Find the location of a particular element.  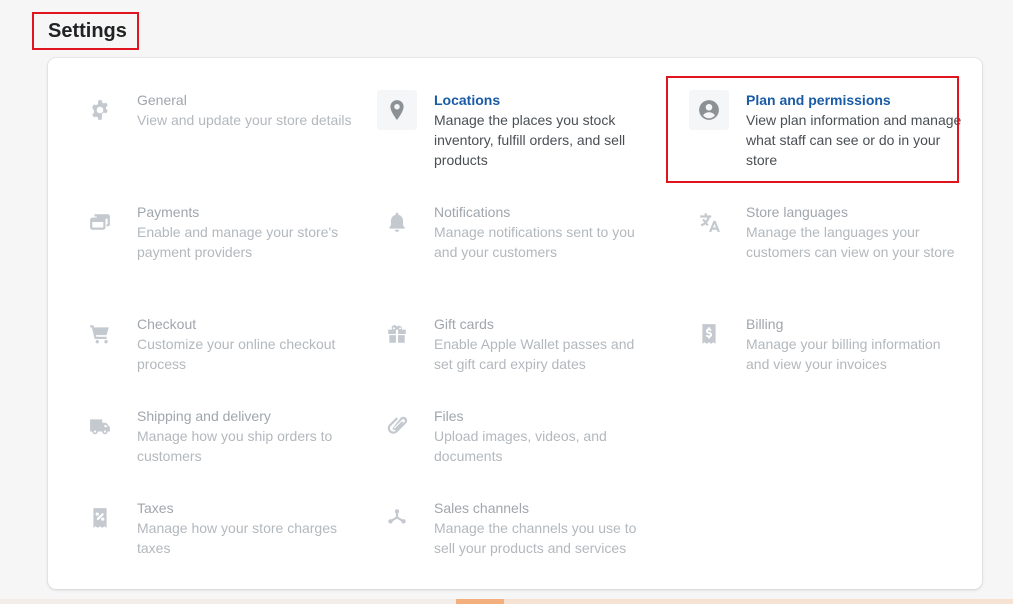

tax-receipt-icon is located at coordinates (100, 518).